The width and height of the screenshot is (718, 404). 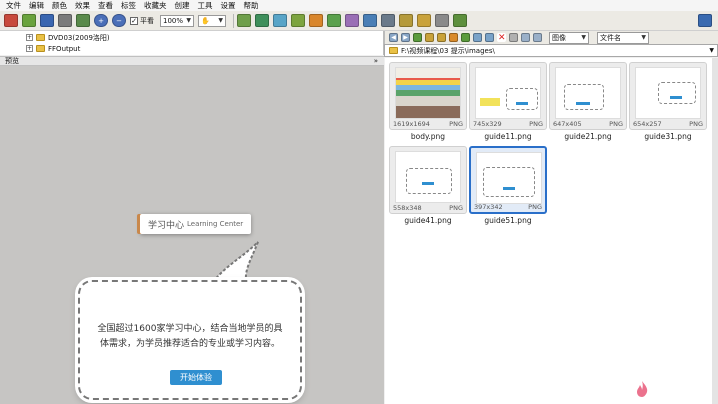 What do you see at coordinates (68, 37) in the screenshot?
I see `tree-item: + DVD03(2009洛阳)` at bounding box center [68, 37].